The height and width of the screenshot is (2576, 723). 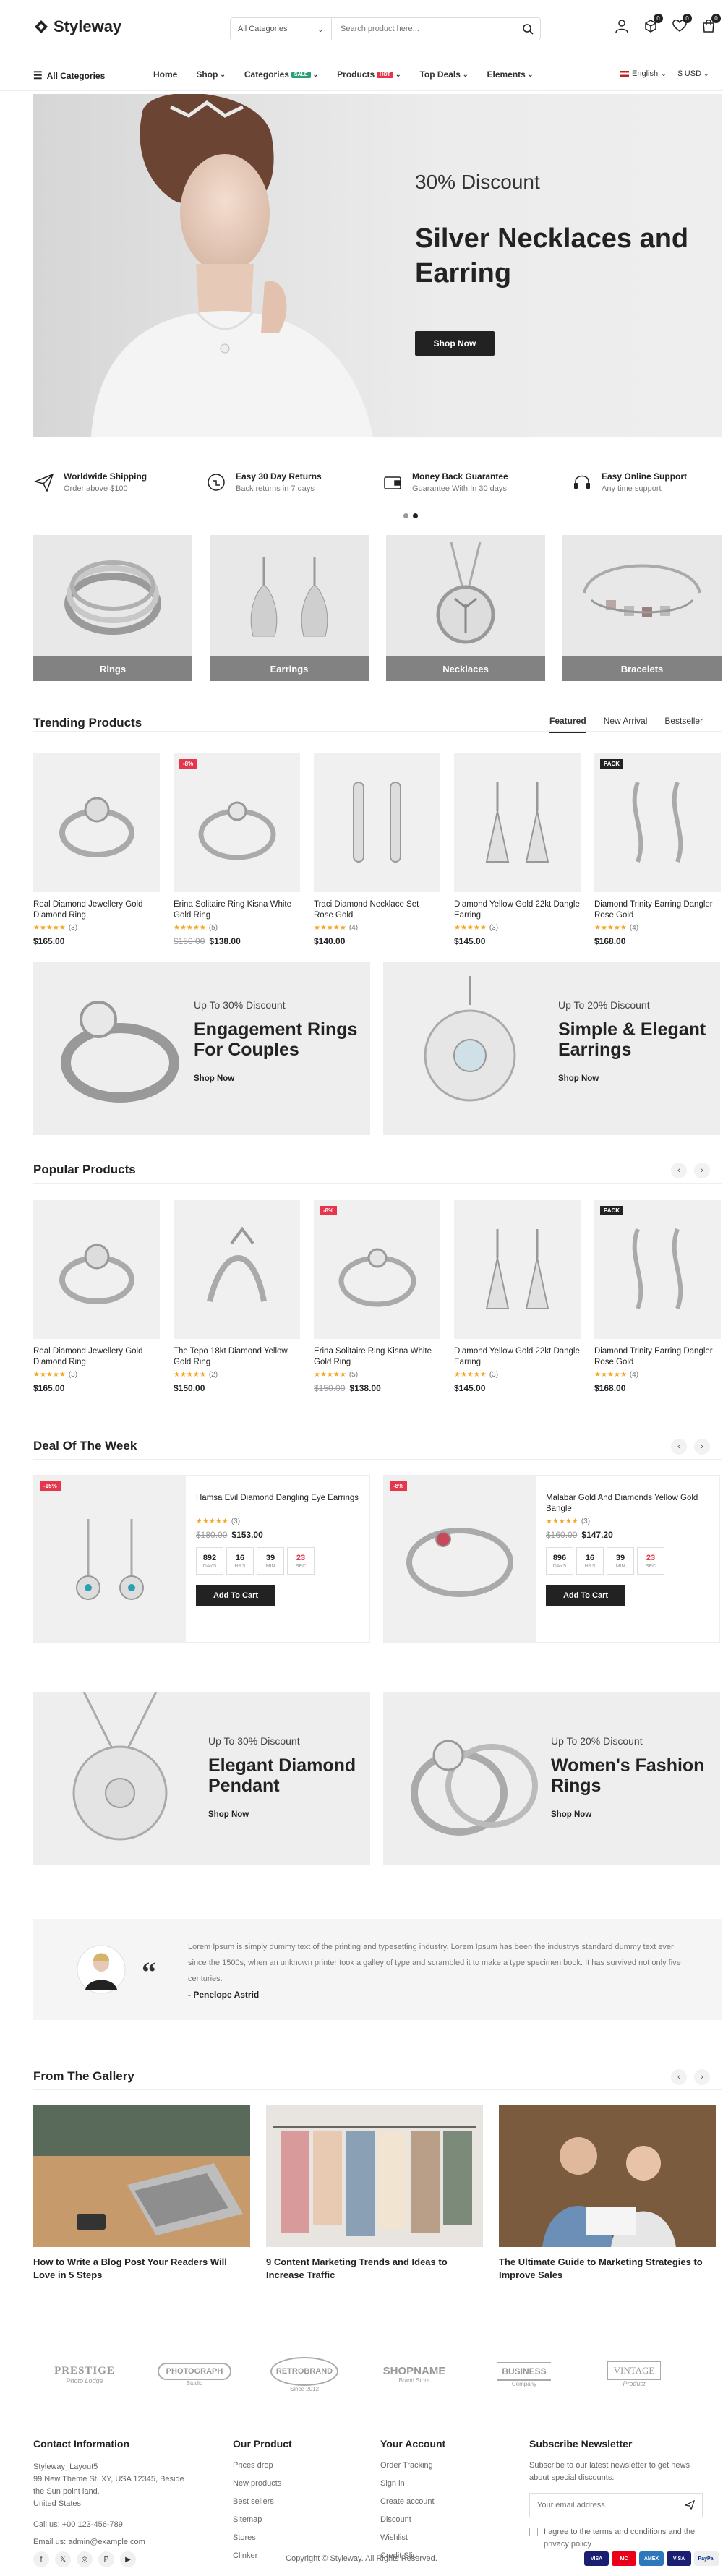 What do you see at coordinates (455, 343) in the screenshot?
I see `hero-shop-now-button: Shop Now` at bounding box center [455, 343].